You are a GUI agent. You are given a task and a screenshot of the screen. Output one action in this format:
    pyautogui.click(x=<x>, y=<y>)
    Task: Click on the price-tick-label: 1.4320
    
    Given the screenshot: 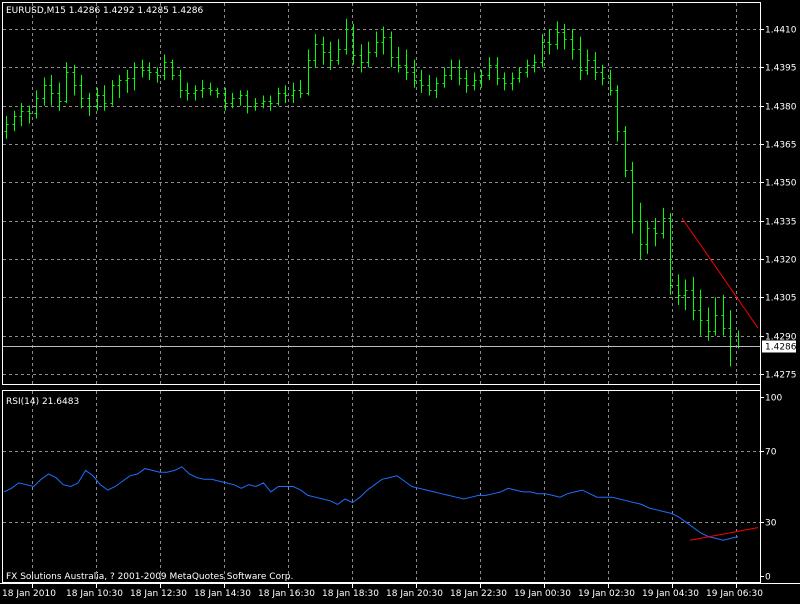 What is the action you would take?
    pyautogui.click(x=781, y=261)
    